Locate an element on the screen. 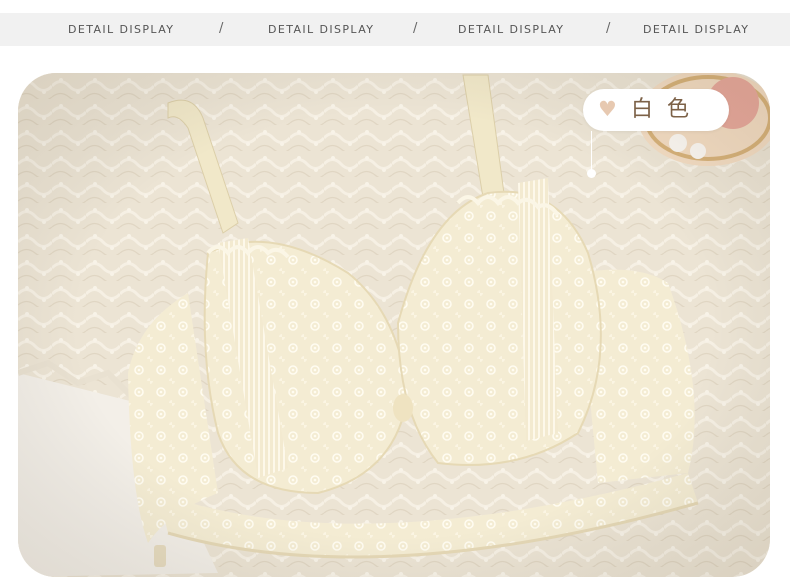  banner-label-4: DETAIL DISPLAY is located at coordinates (696, 29).